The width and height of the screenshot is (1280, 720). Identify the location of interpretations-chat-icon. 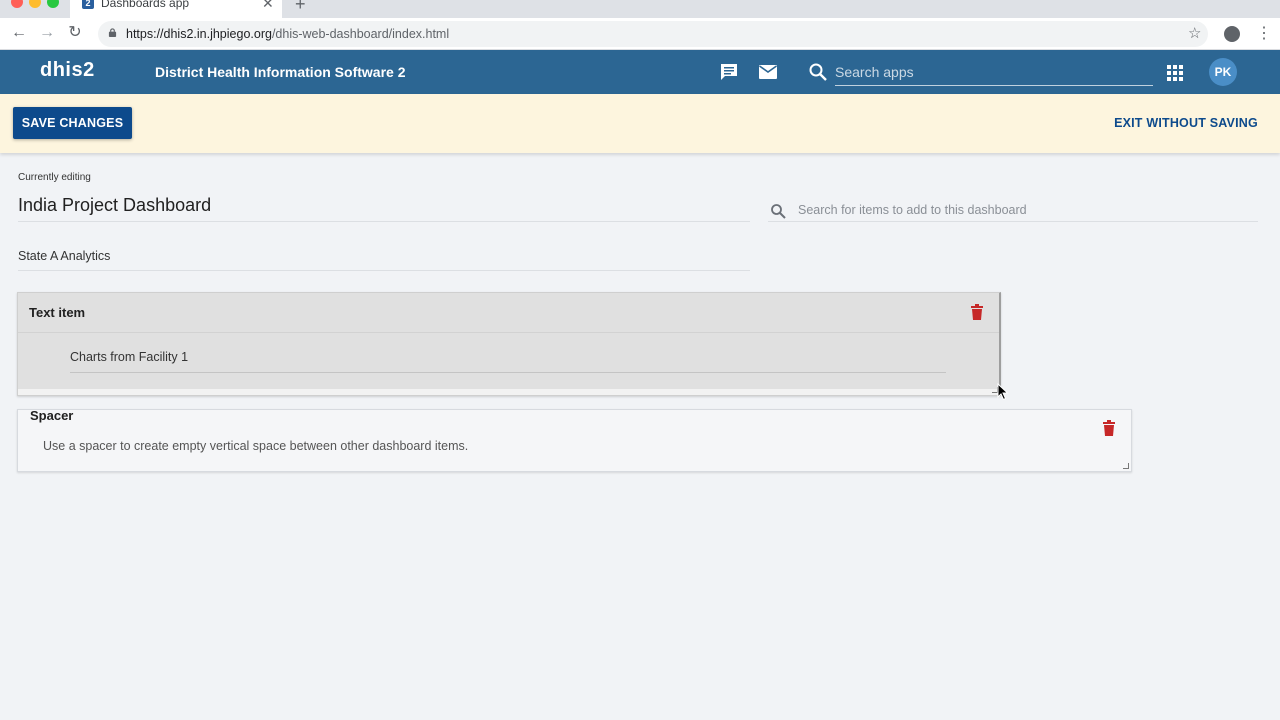
(729, 72).